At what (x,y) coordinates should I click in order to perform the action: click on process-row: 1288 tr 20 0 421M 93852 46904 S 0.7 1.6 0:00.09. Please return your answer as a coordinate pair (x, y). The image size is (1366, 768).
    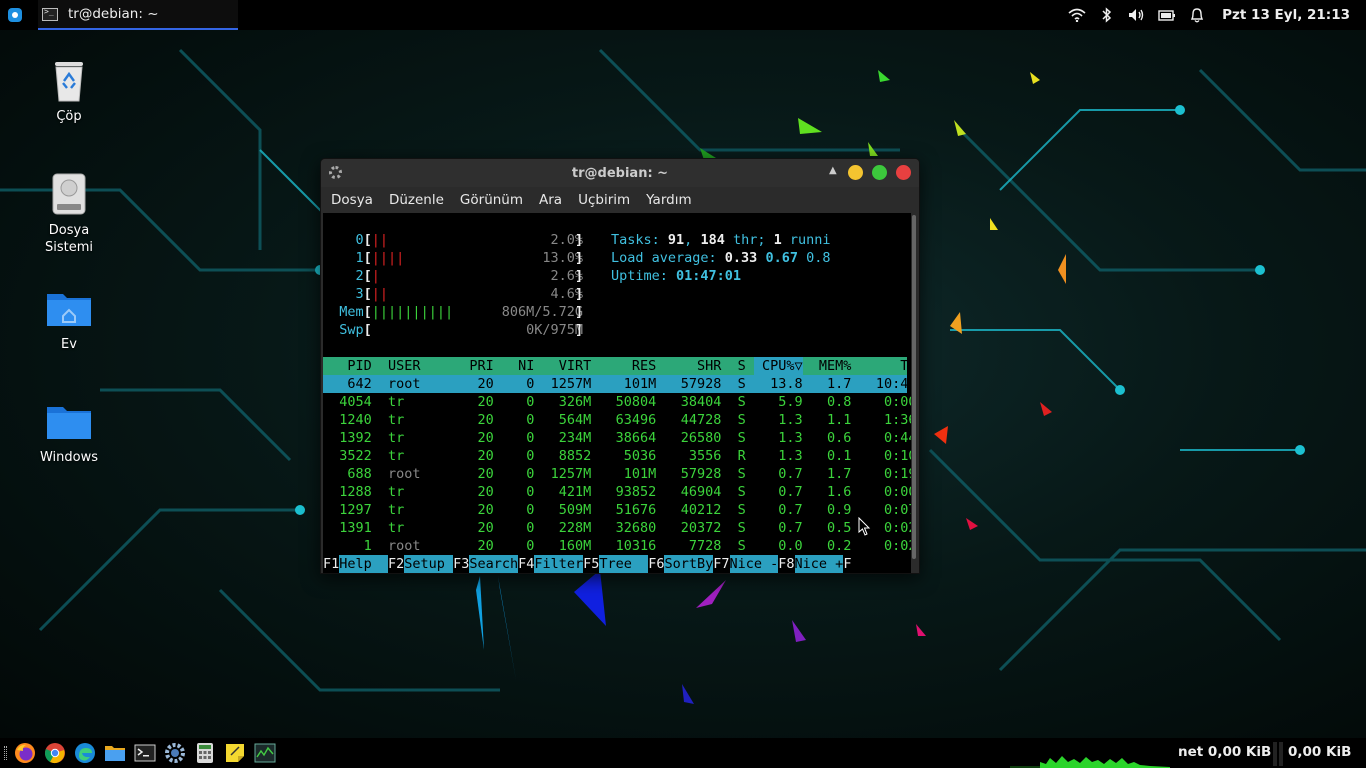
    Looking at the image, I should click on (617, 492).